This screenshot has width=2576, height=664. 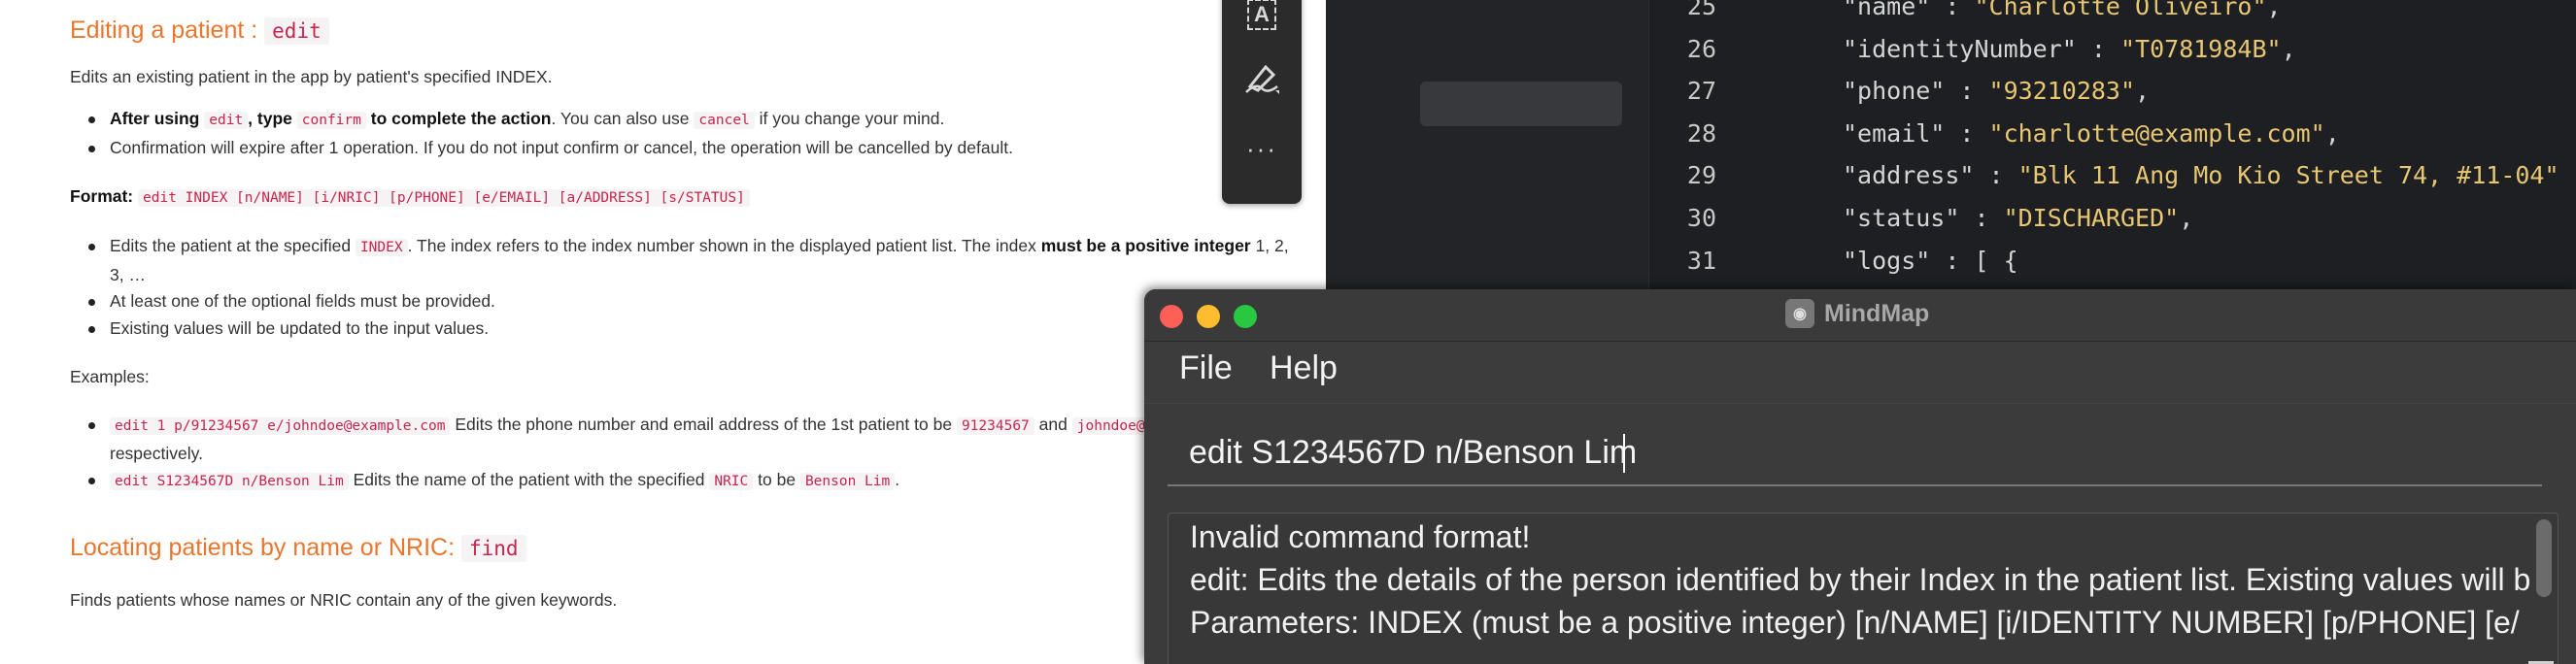 I want to click on json-key: "identityNumber", so click(x=1960, y=48).